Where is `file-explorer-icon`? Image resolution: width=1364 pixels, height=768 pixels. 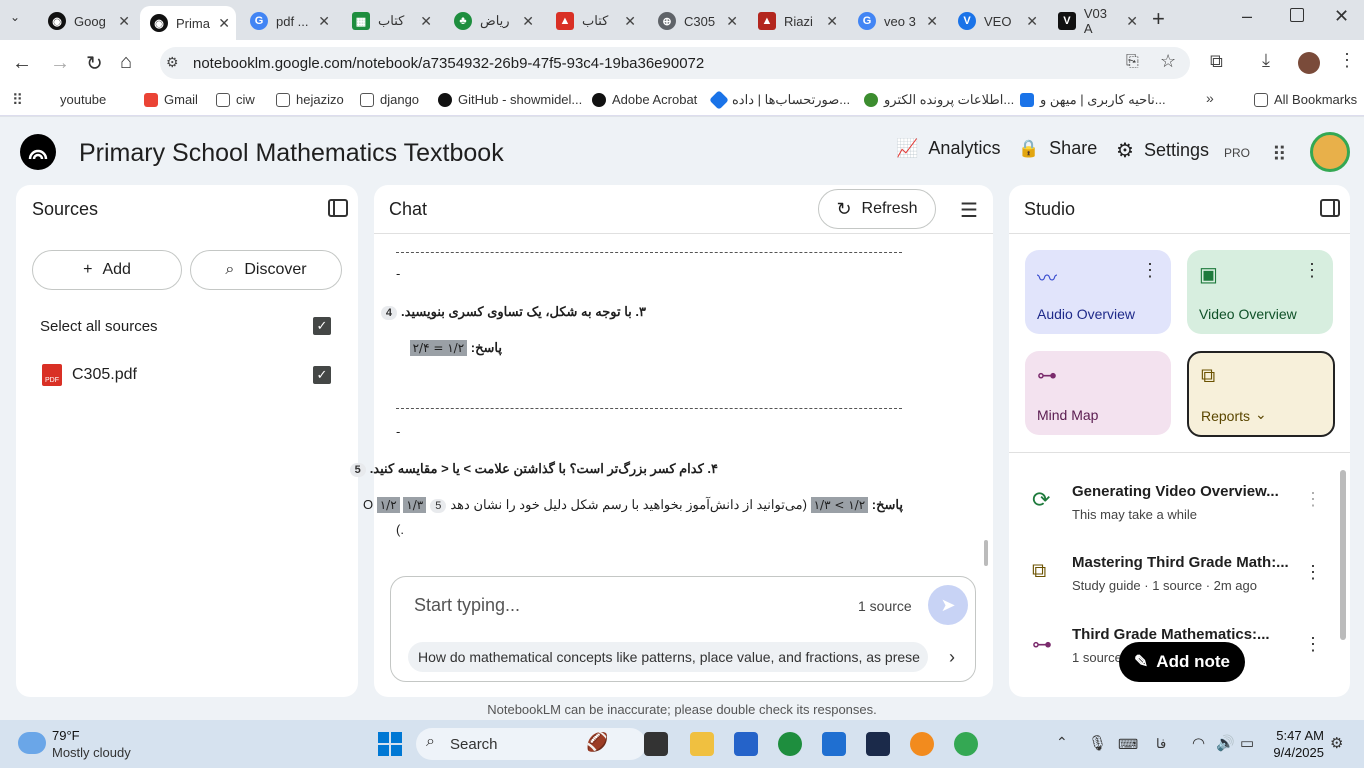 file-explorer-icon is located at coordinates (702, 744).